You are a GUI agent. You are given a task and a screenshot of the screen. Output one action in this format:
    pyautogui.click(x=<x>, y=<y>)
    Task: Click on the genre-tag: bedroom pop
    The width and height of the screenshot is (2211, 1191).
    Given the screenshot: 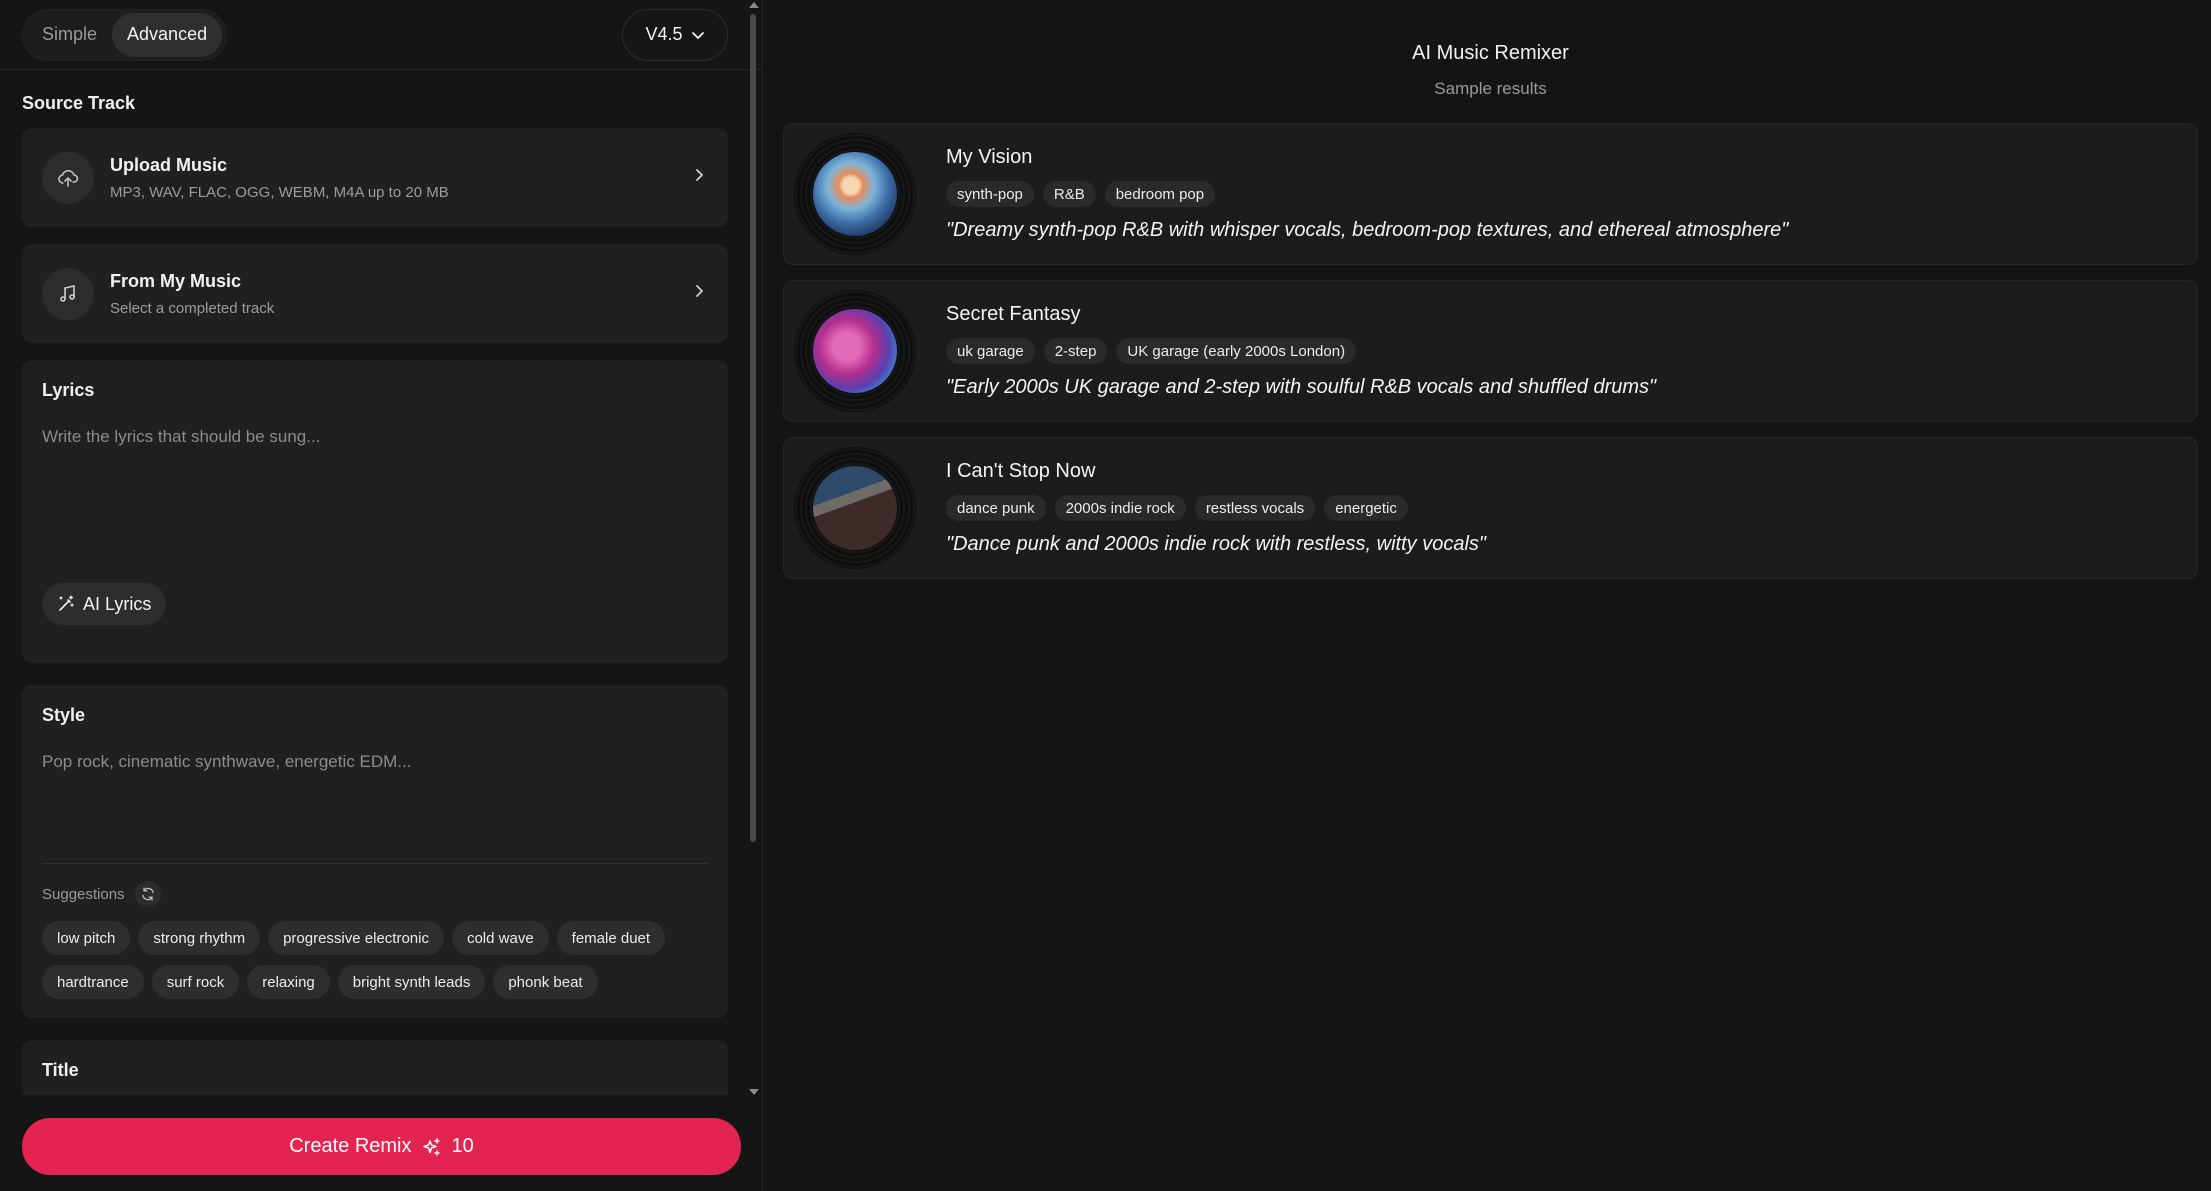 What is the action you would take?
    pyautogui.click(x=1160, y=194)
    